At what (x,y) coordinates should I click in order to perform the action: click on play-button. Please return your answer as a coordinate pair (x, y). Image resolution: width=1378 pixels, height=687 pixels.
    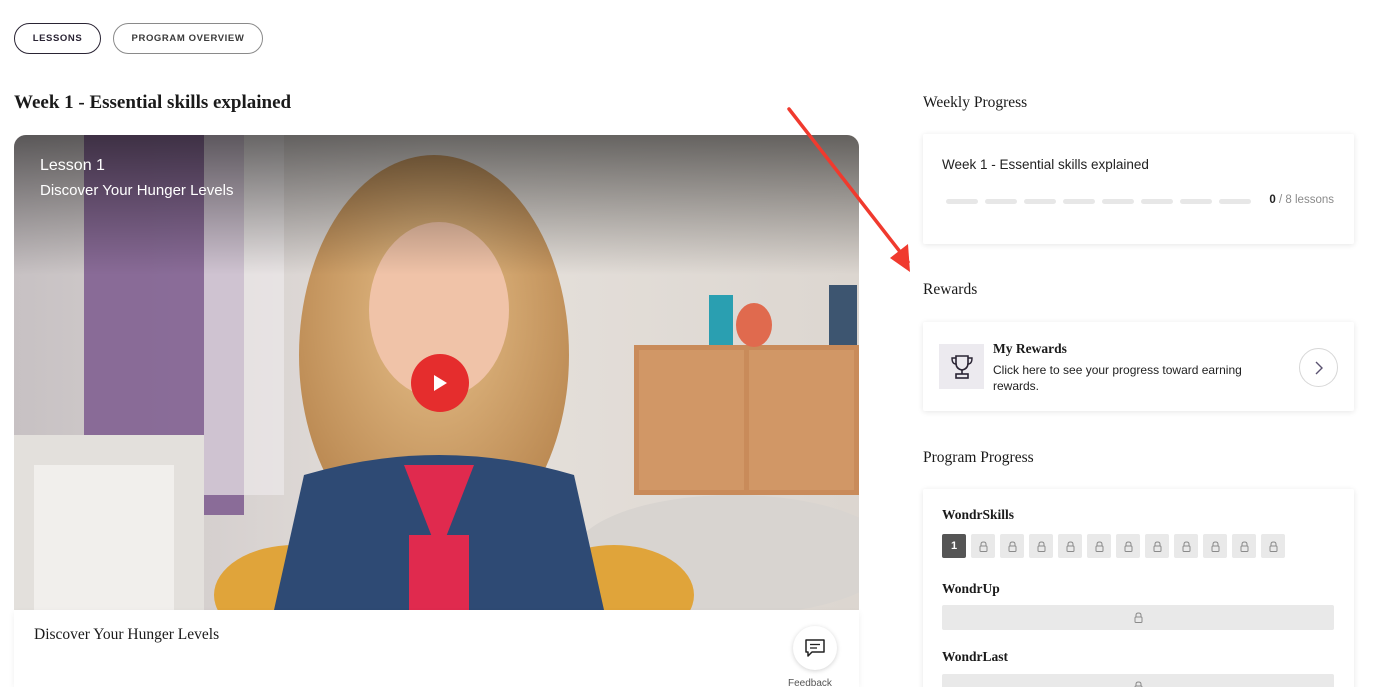
    Looking at the image, I should click on (440, 383).